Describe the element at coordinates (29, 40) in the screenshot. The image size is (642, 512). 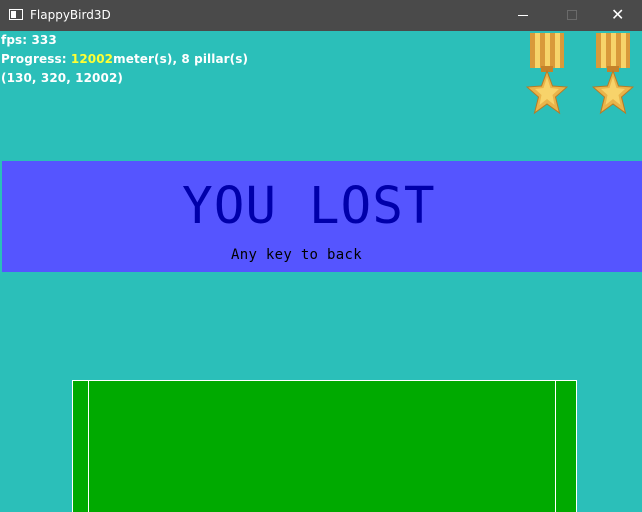
I see `fps-readout: fps: 333` at that location.